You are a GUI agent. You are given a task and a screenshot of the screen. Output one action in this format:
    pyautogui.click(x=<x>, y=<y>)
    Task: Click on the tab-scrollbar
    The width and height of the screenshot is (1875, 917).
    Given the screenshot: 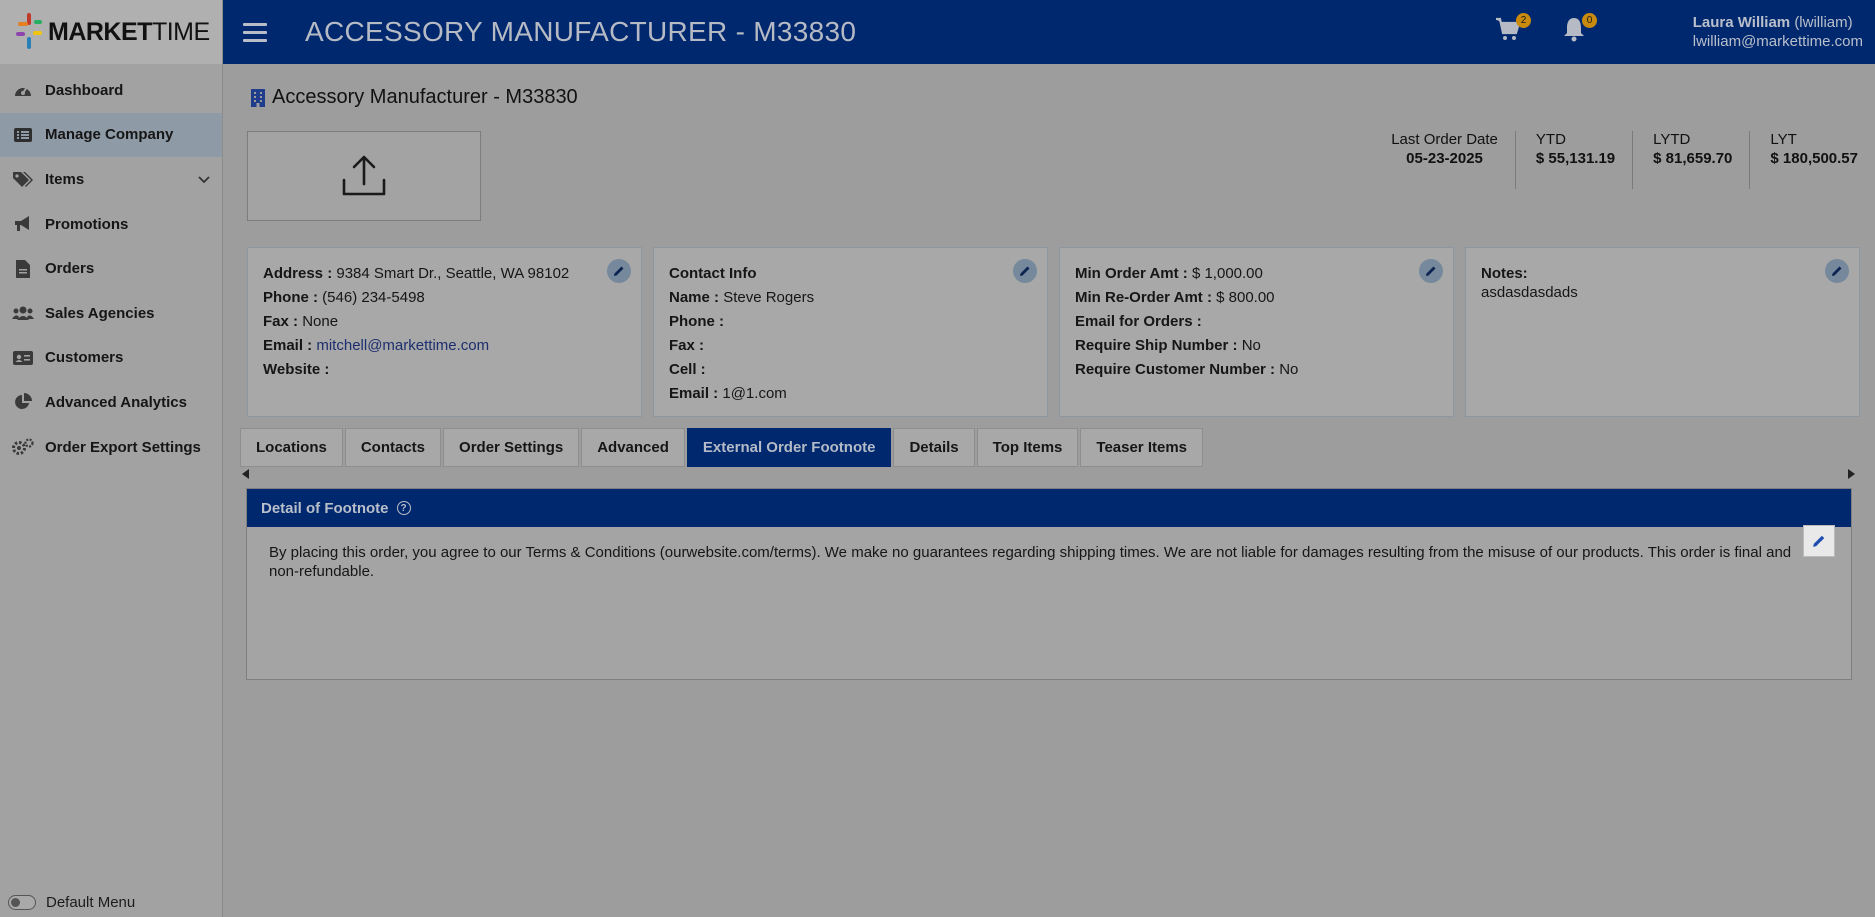 What is the action you would take?
    pyautogui.click(x=1048, y=474)
    